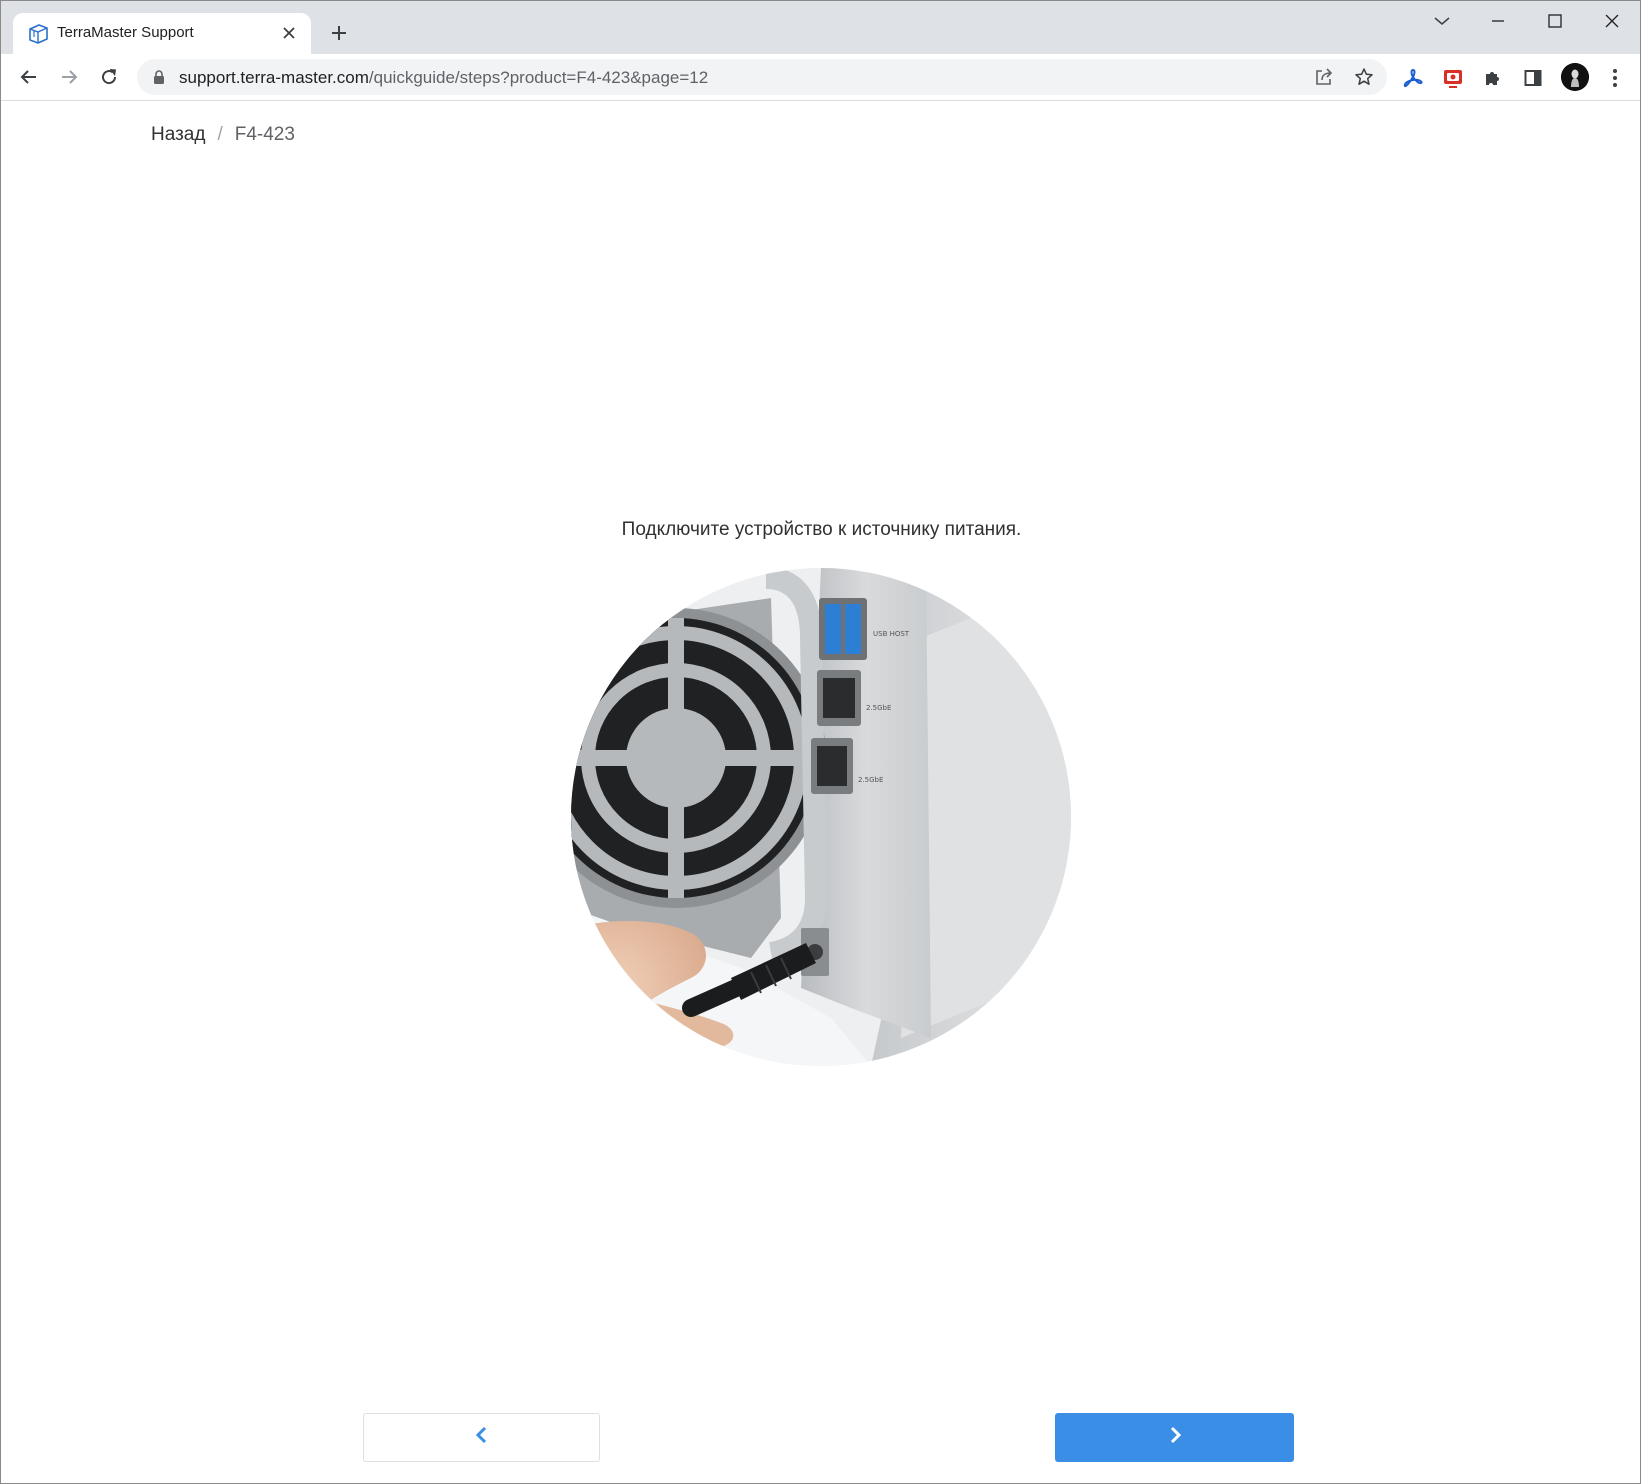  I want to click on screen-recorder-extension-icon, so click(1453, 78).